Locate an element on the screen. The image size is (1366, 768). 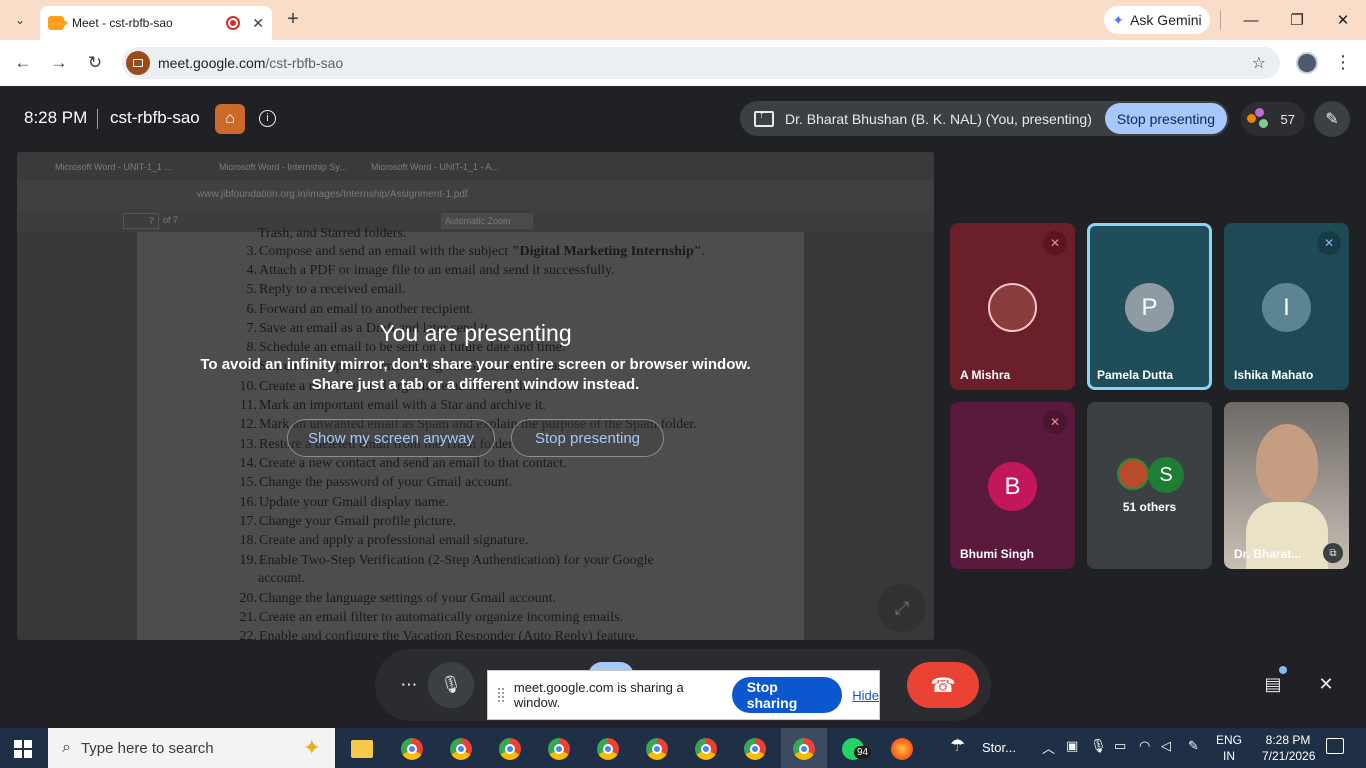
end-call-icon: ☎ is located at coordinates (943, 685).